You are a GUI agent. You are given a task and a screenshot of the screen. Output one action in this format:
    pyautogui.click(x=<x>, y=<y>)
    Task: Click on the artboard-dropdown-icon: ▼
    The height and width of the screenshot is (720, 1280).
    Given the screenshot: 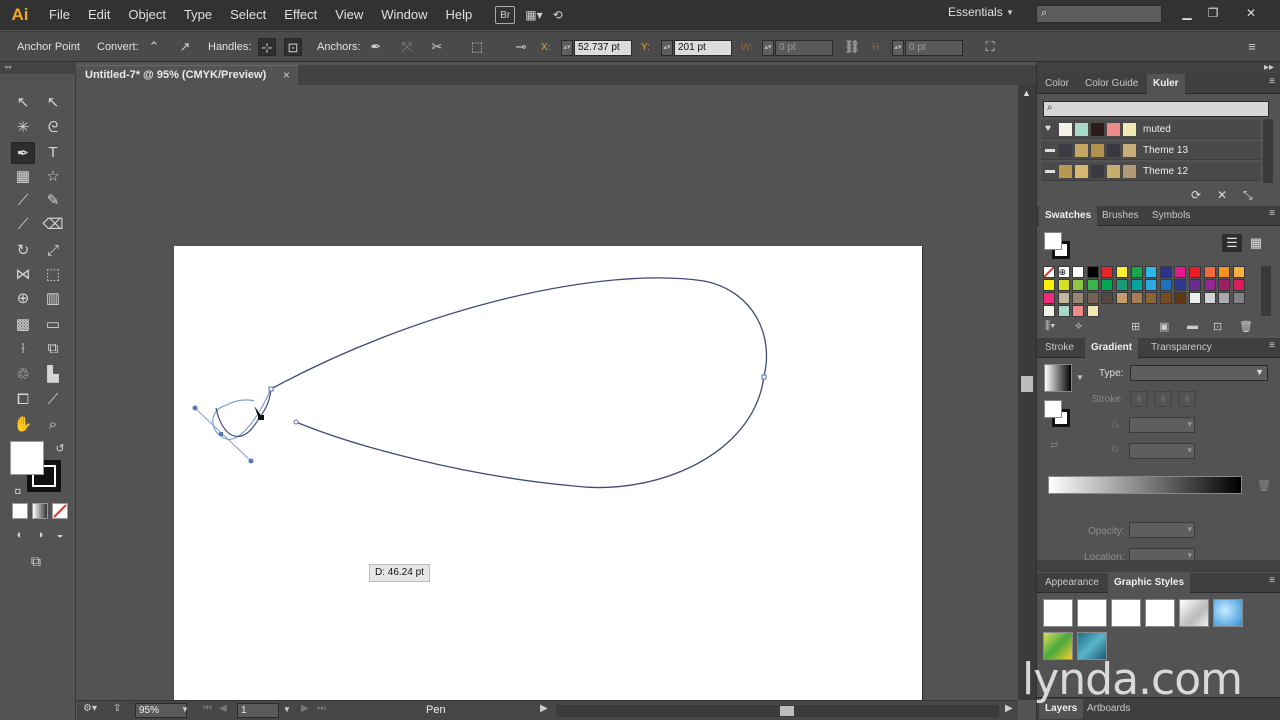 What is the action you would take?
    pyautogui.click(x=287, y=709)
    